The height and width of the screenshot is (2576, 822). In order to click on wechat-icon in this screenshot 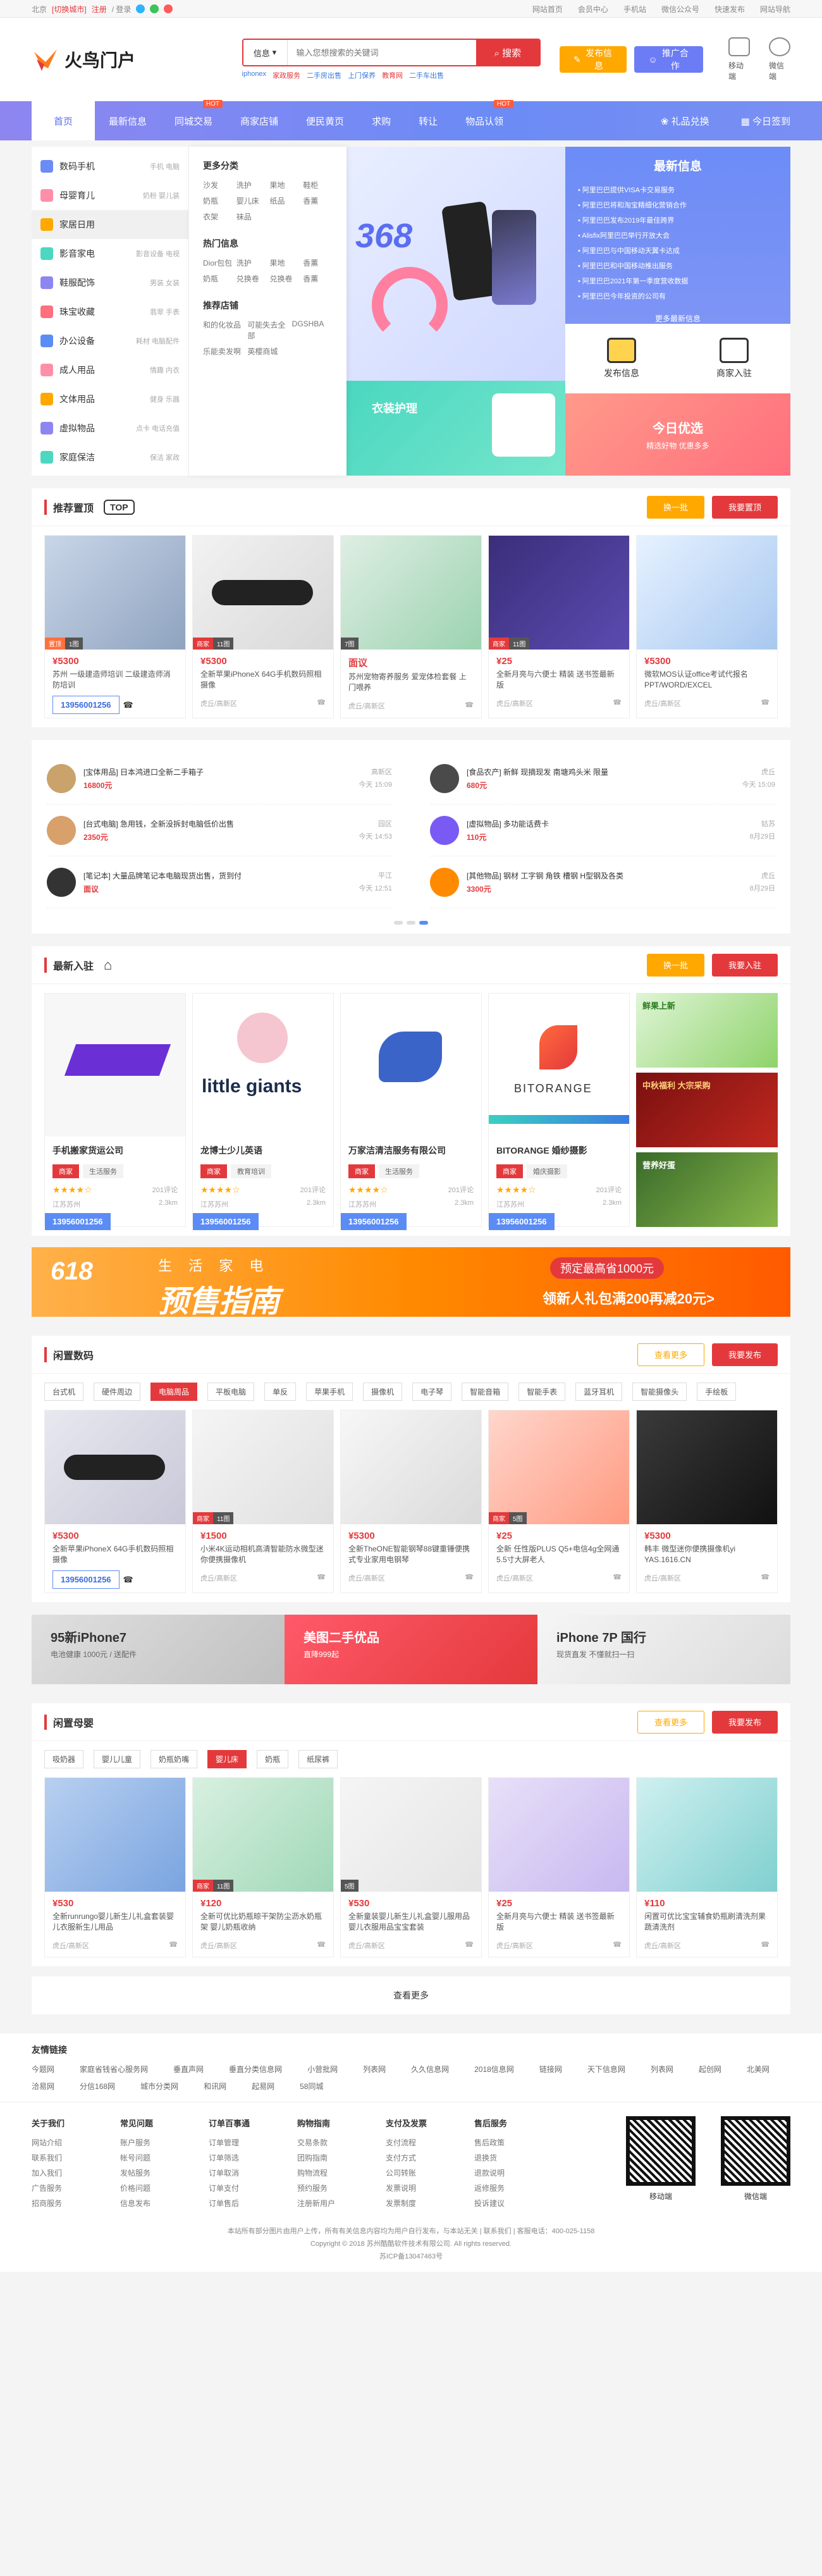, I will do `click(155, 8)`.